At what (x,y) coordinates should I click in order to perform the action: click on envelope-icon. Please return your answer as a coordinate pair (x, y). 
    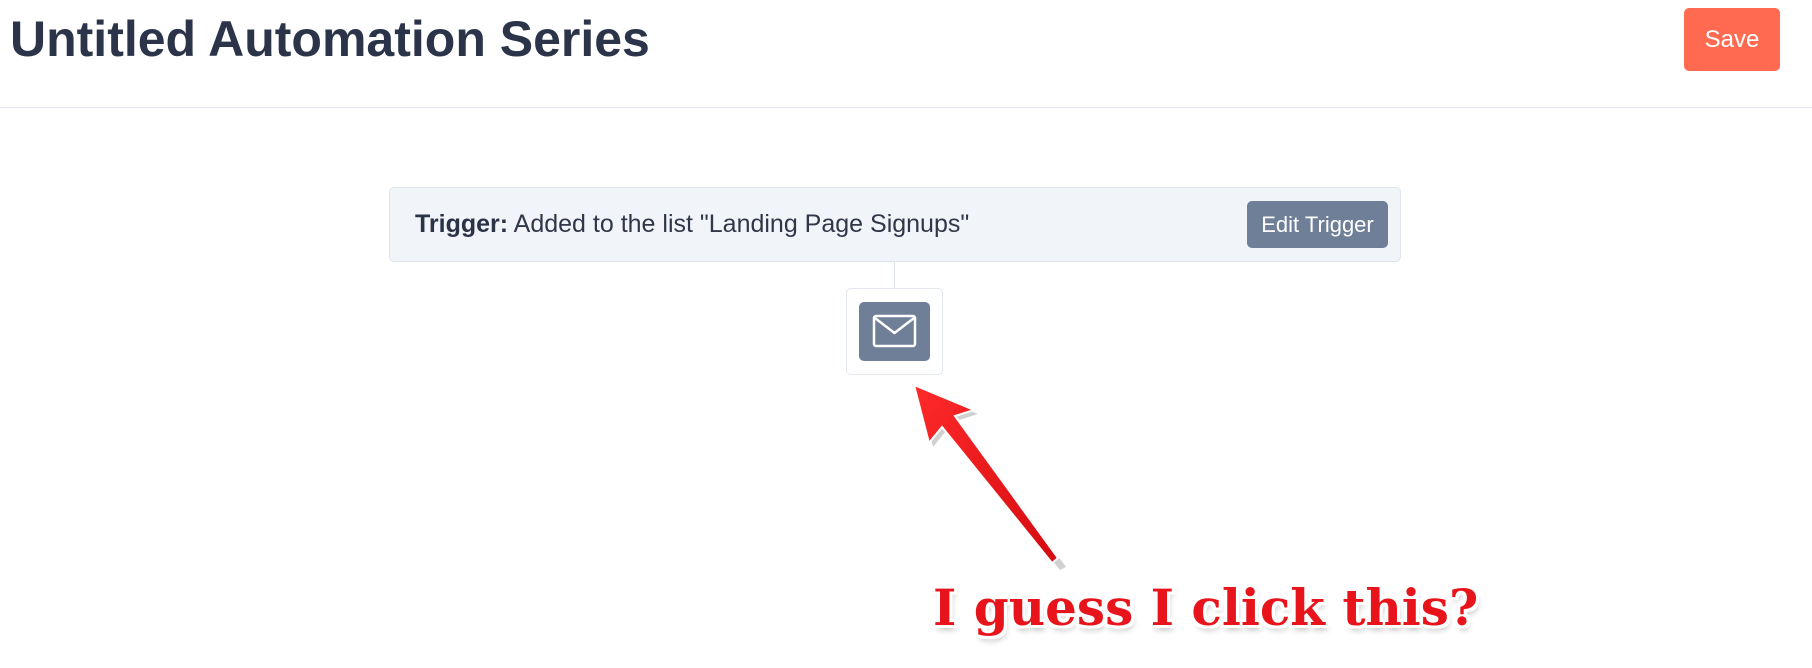
    Looking at the image, I should click on (894, 331).